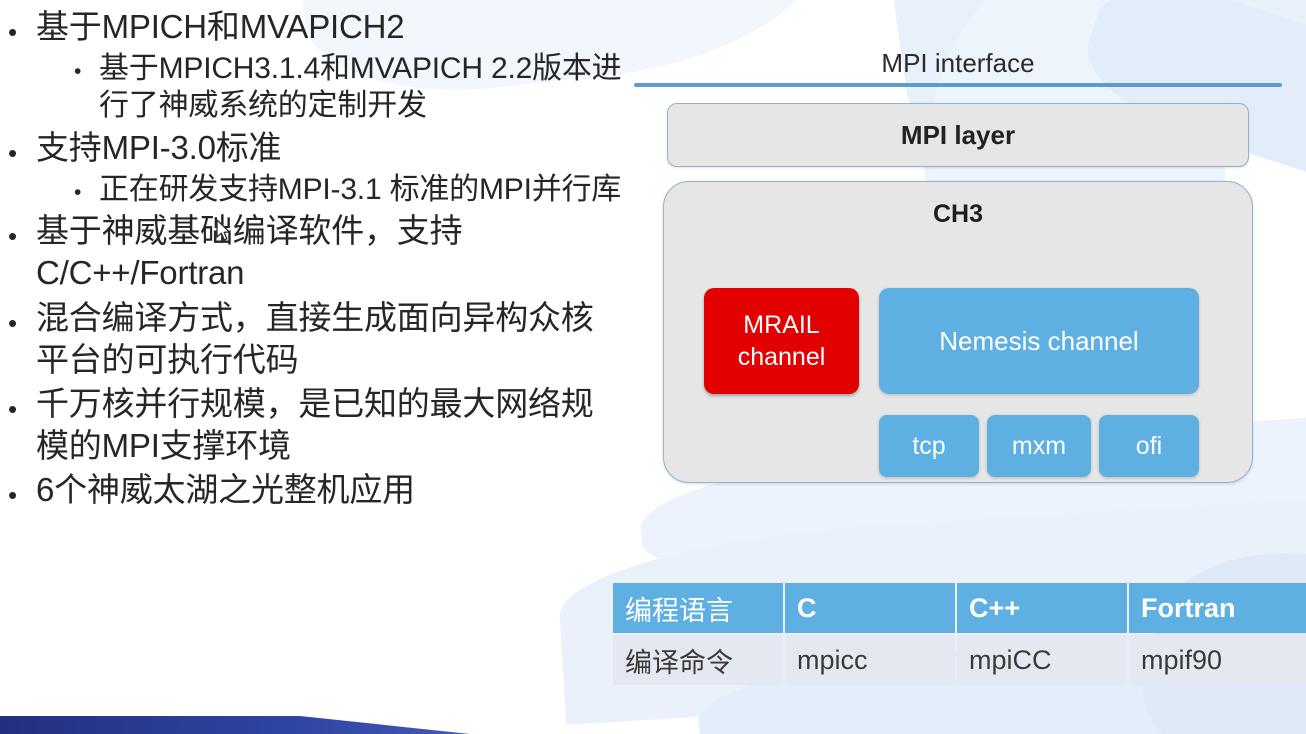 The height and width of the screenshot is (734, 1306). Describe the element at coordinates (781, 325) in the screenshot. I see `mrail-label-line1: MRAIL` at that location.